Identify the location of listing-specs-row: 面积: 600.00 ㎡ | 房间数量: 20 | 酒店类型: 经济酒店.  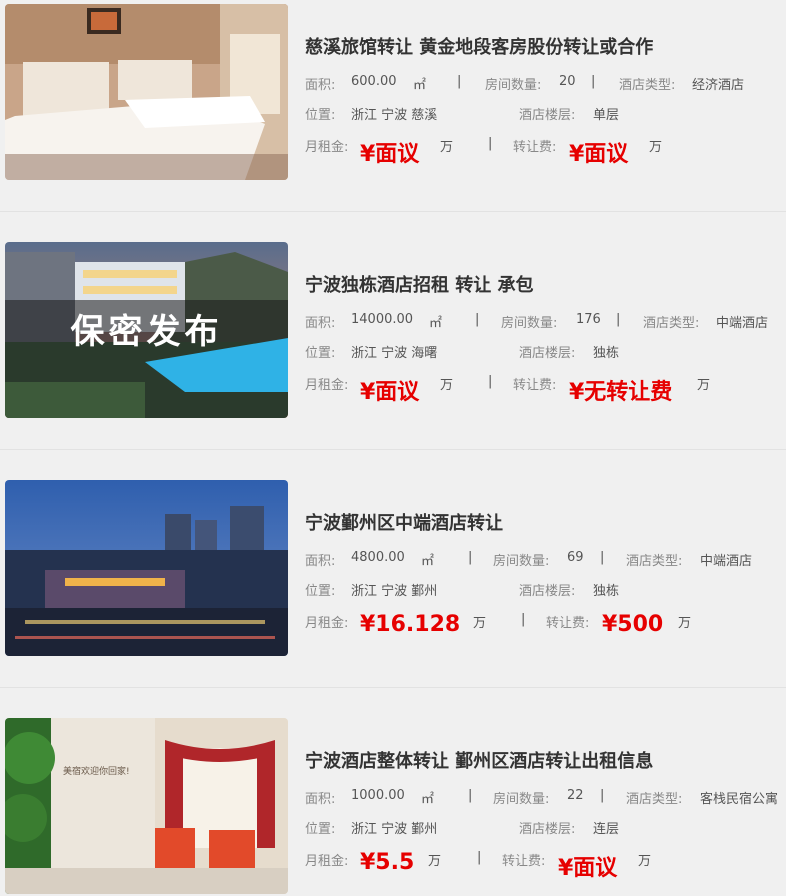
(545, 84).